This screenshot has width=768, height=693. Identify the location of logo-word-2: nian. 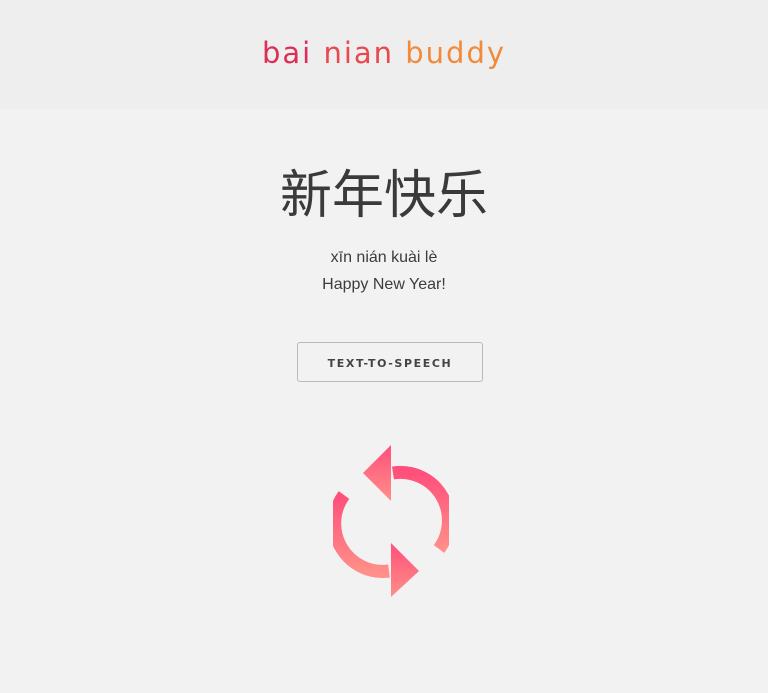
(359, 53).